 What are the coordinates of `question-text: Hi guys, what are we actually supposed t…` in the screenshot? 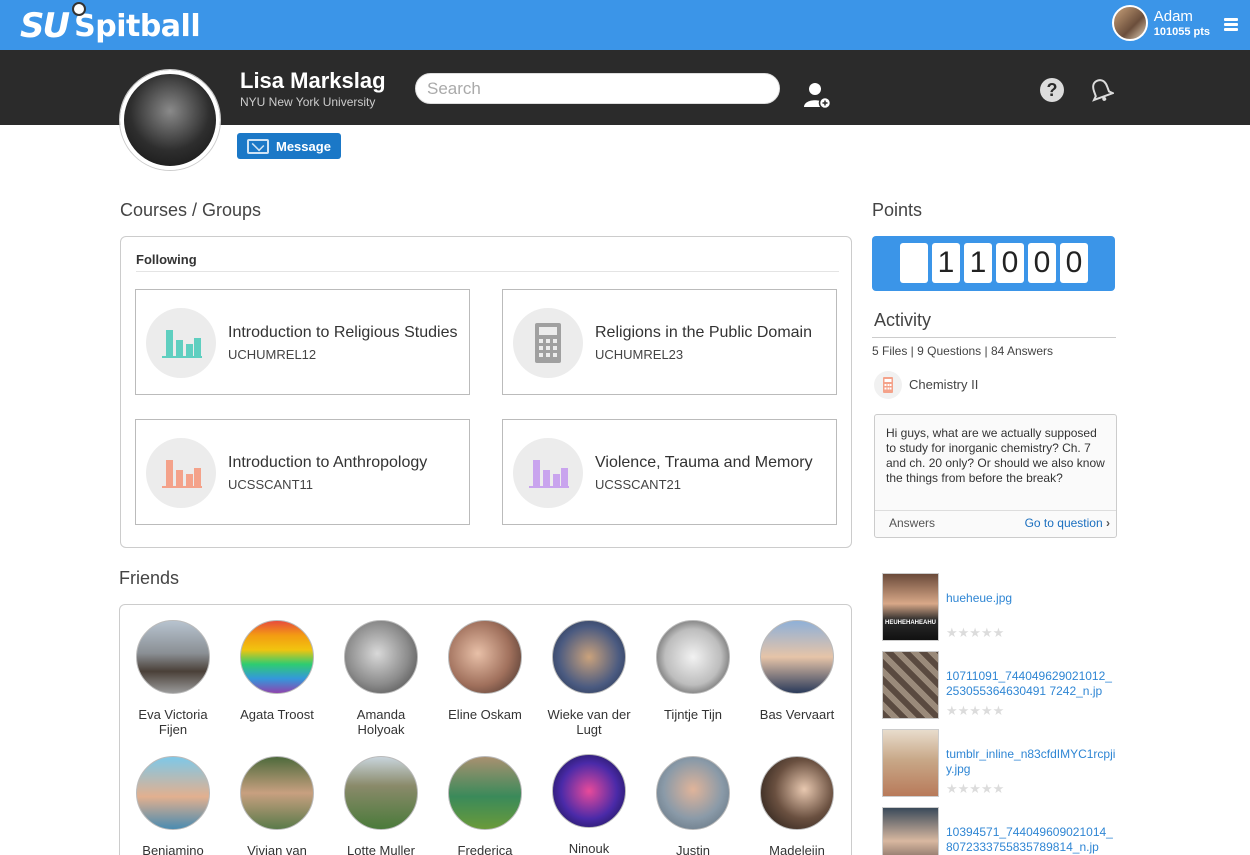 It's located at (995, 455).